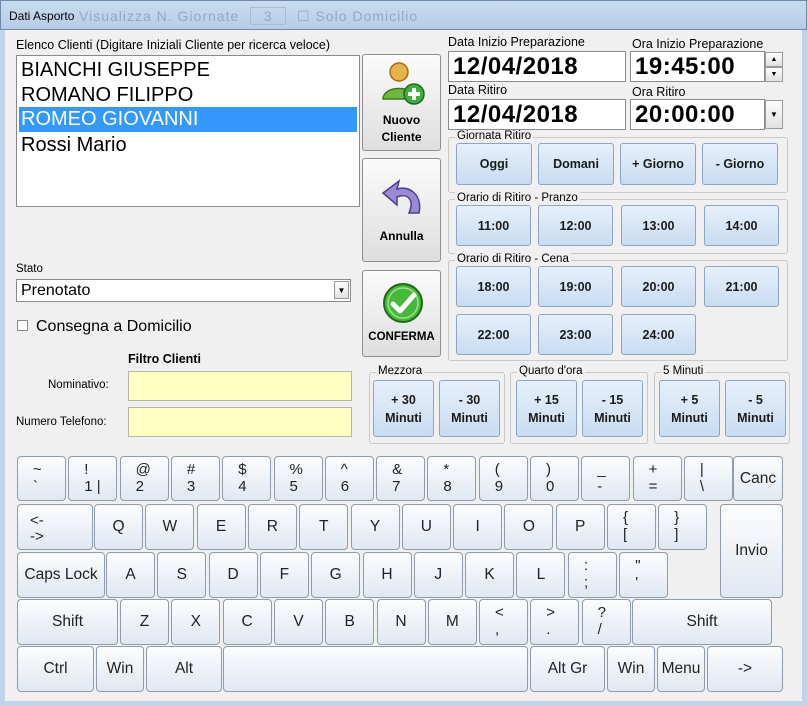 The image size is (807, 706). What do you see at coordinates (478, 527) in the screenshot?
I see `key-i: I` at bounding box center [478, 527].